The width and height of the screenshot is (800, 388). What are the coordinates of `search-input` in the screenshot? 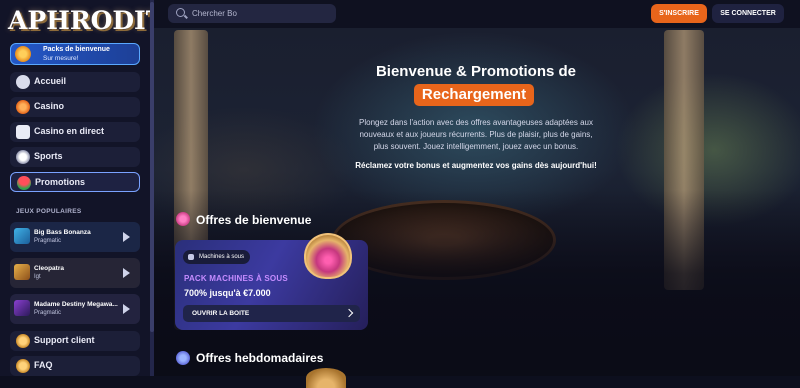 It's located at (262, 13).